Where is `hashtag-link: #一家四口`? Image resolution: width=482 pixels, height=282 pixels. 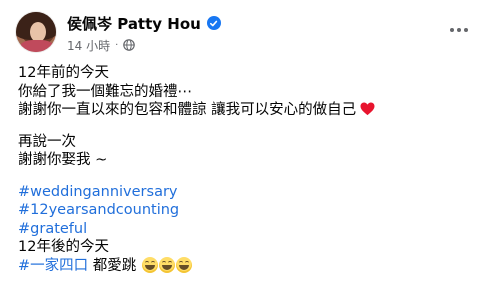 hashtag-link: #一家四口 is located at coordinates (53, 266).